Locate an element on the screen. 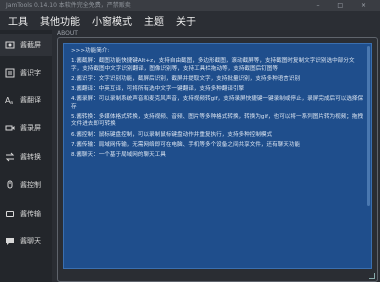 The image size is (380, 282). sidebar-item-chat: 酱聊天 is located at coordinates (26, 241).